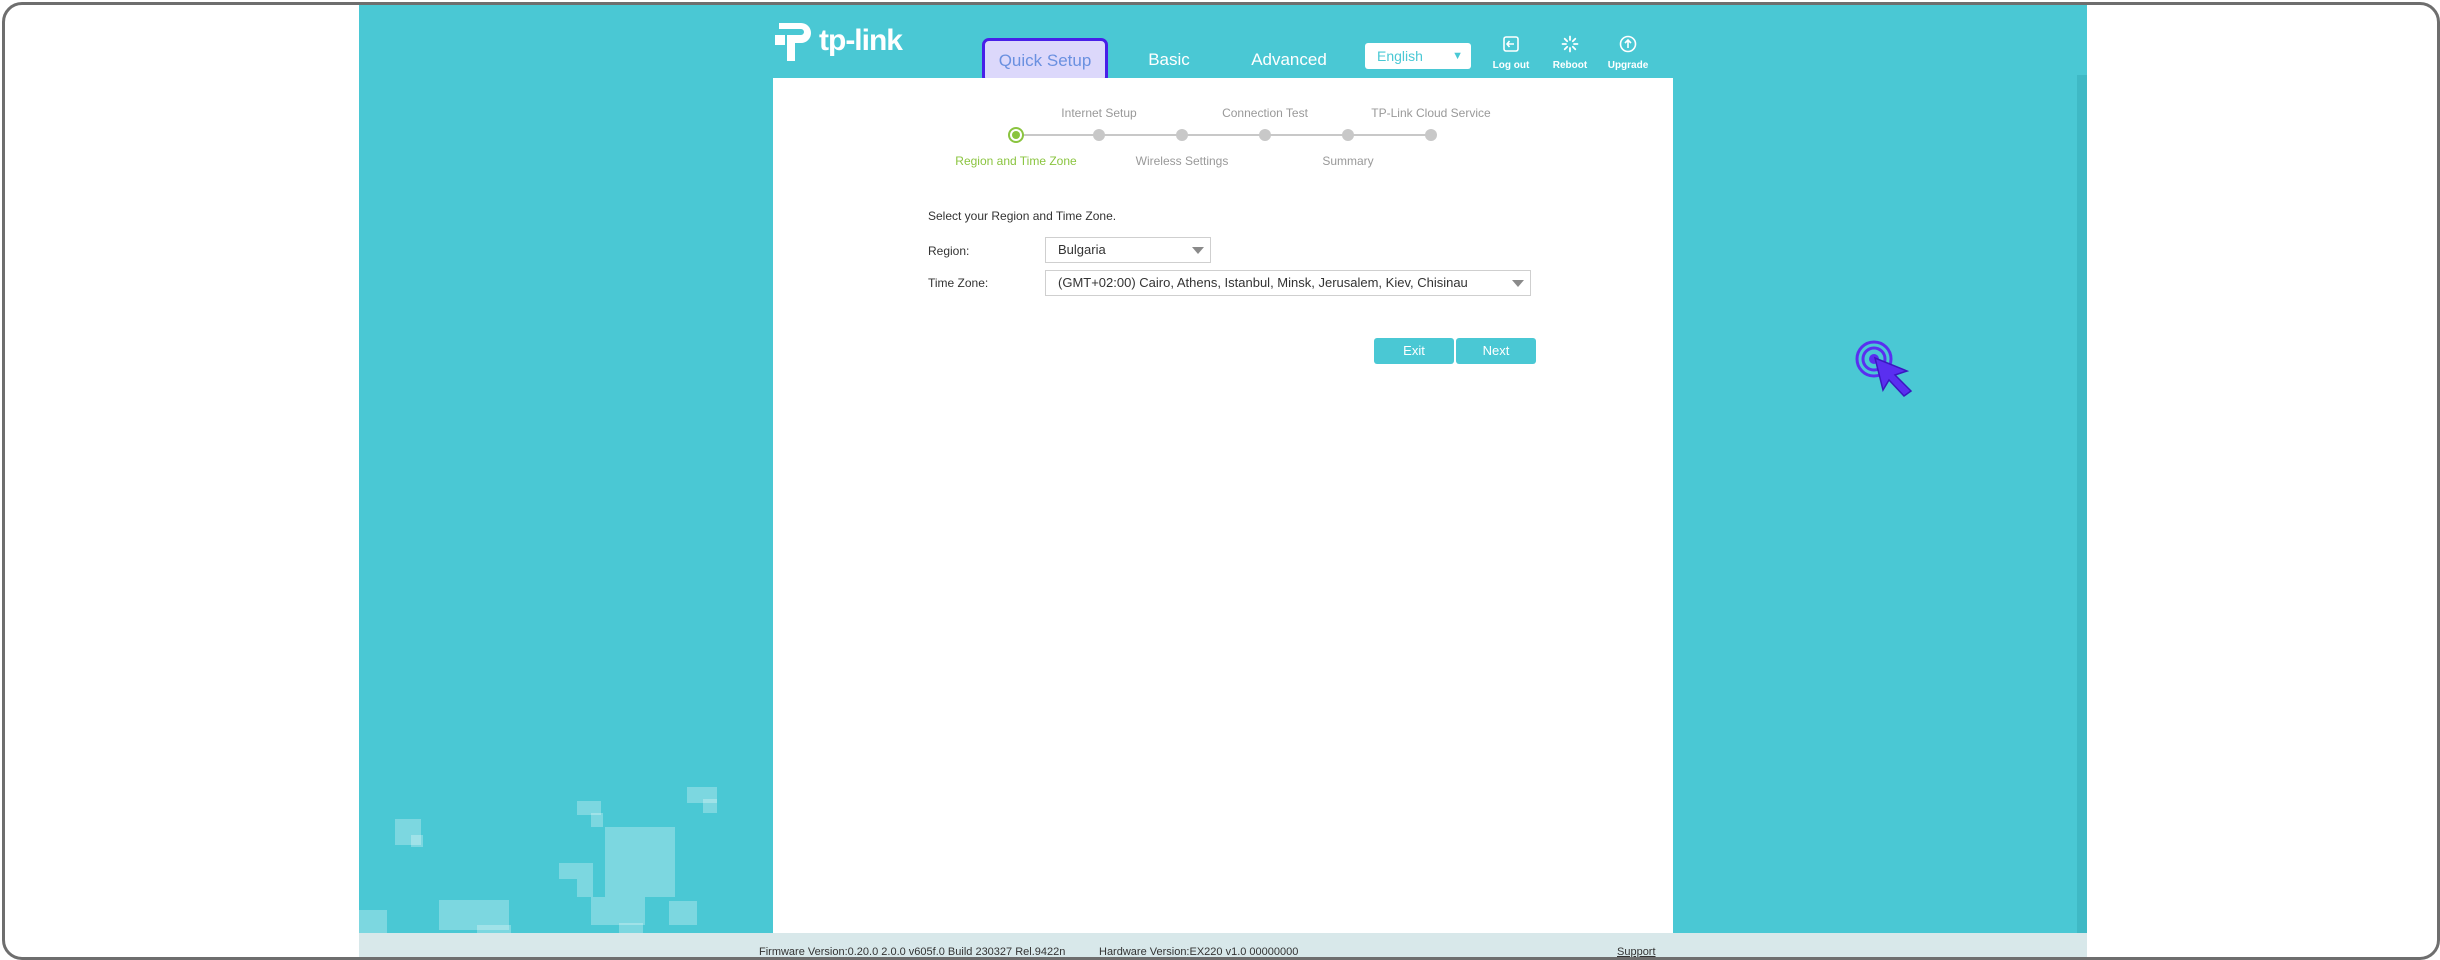 Image resolution: width=2440 pixels, height=960 pixels. I want to click on region-label: Region:, so click(949, 251).